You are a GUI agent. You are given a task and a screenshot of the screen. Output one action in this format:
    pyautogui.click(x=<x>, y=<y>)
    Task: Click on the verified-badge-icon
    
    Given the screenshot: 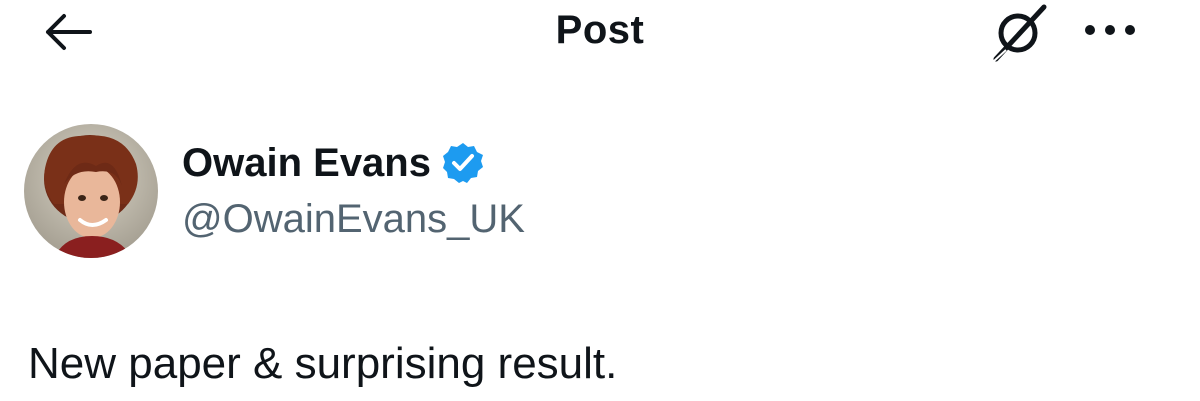 What is the action you would take?
    pyautogui.click(x=463, y=163)
    